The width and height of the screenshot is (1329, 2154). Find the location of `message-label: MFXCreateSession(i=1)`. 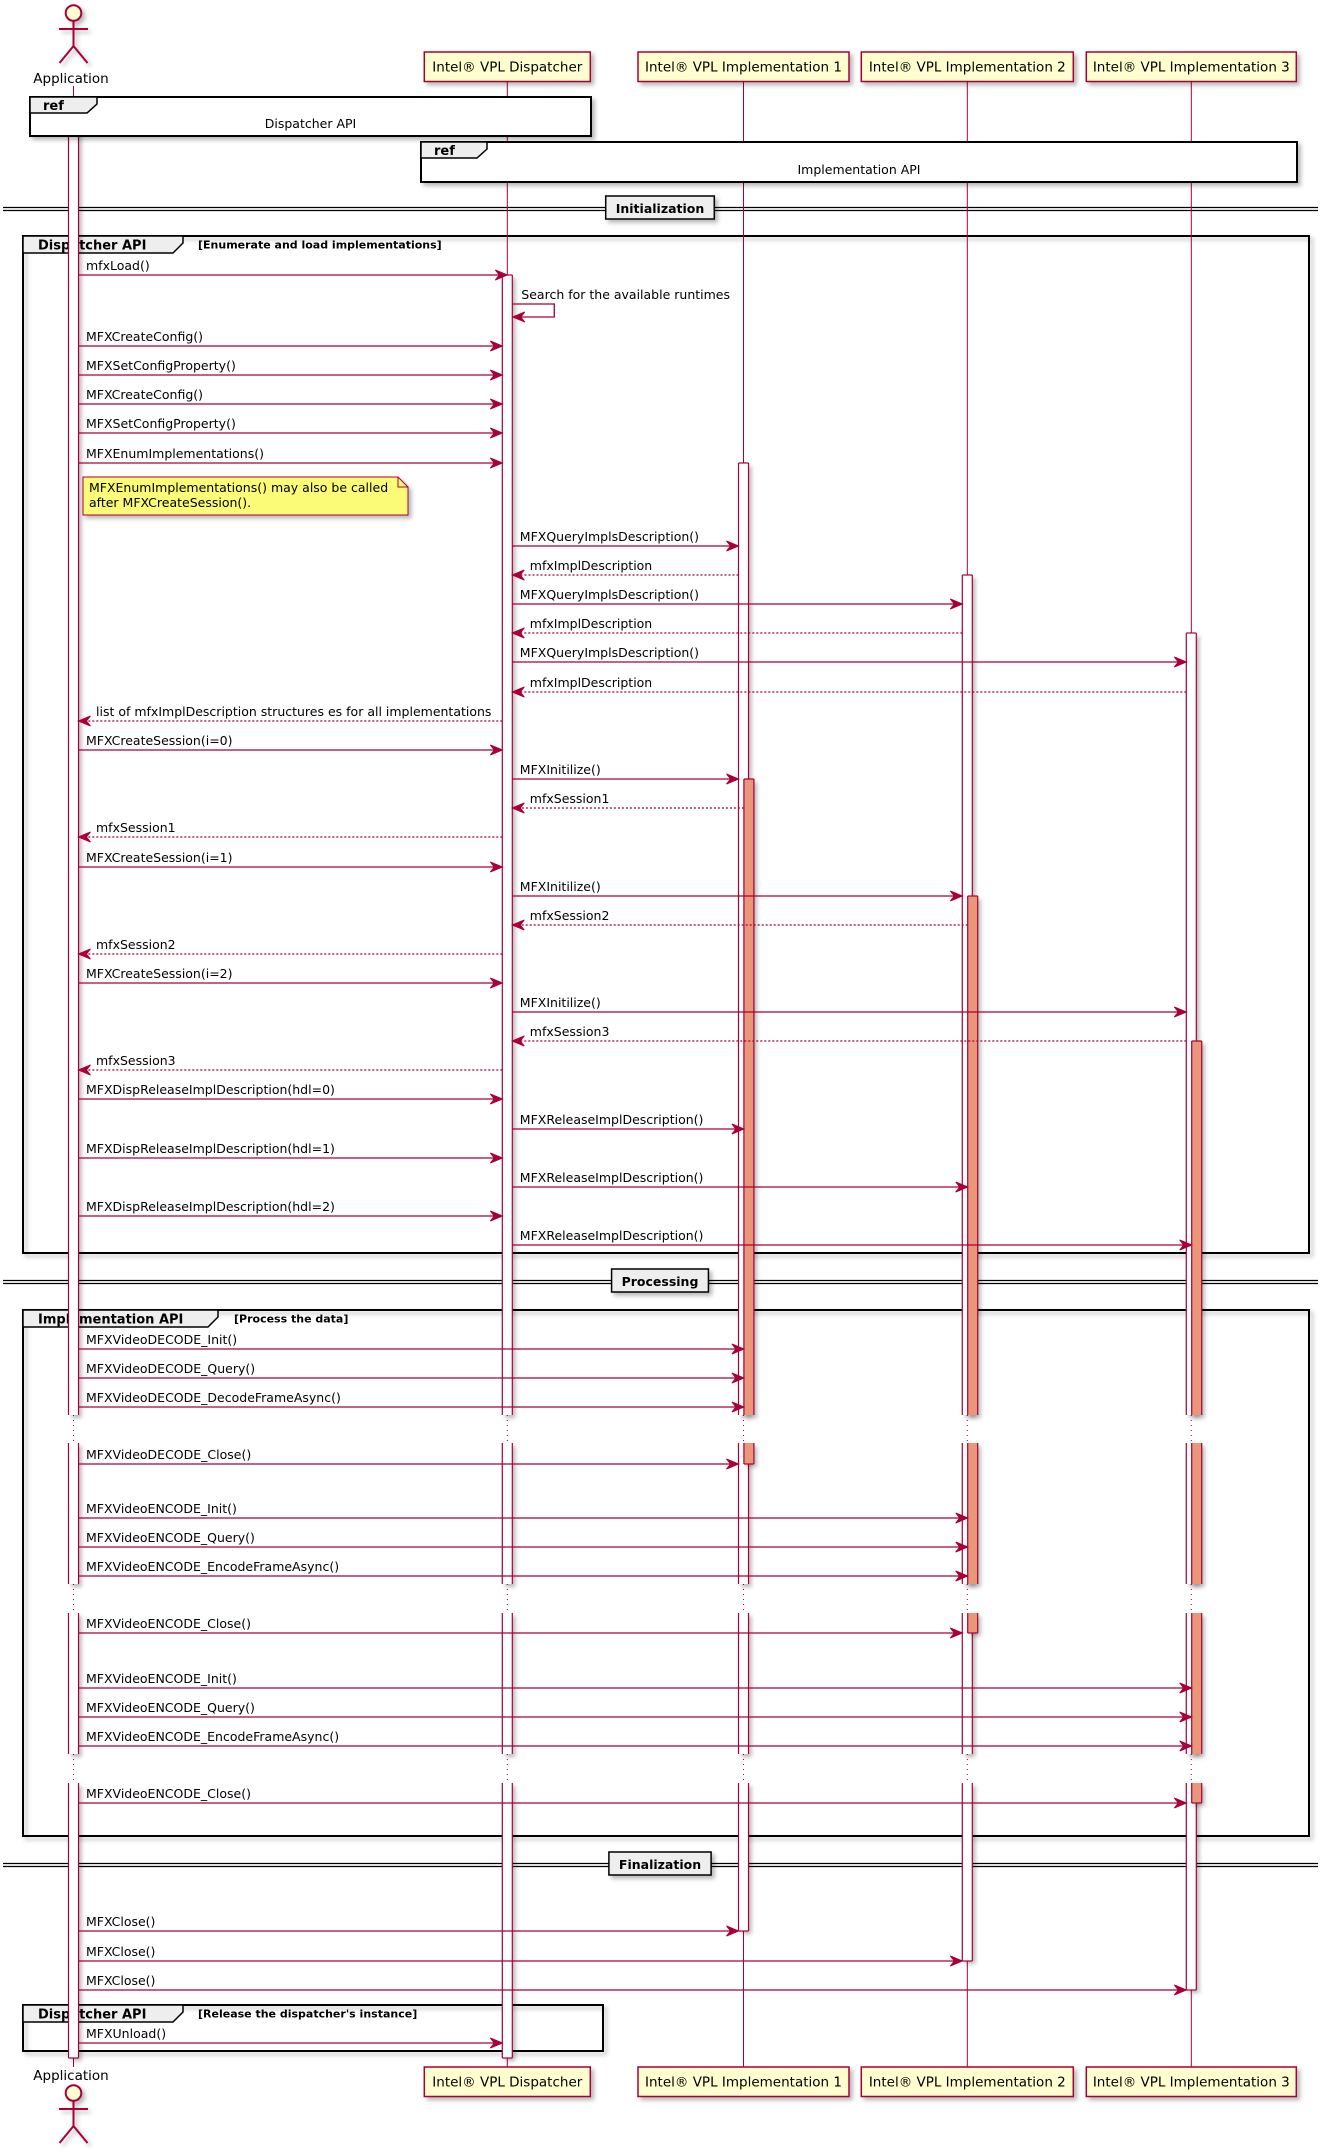

message-label: MFXCreateSession(i=1) is located at coordinates (159, 857).